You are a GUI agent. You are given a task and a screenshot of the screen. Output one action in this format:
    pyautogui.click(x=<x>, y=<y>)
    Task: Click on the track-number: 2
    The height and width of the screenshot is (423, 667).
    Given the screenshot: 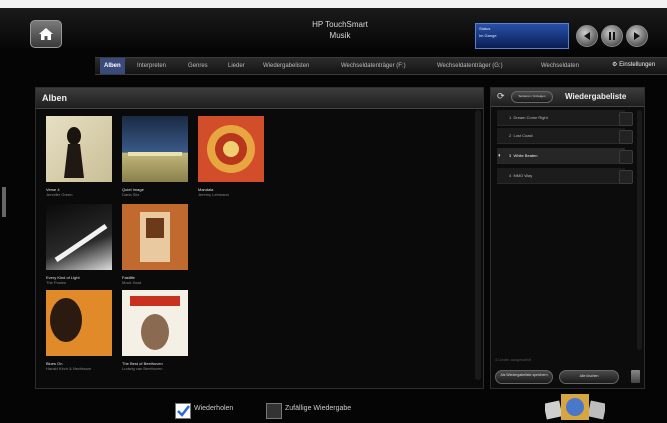 What is the action you would take?
    pyautogui.click(x=510, y=135)
    